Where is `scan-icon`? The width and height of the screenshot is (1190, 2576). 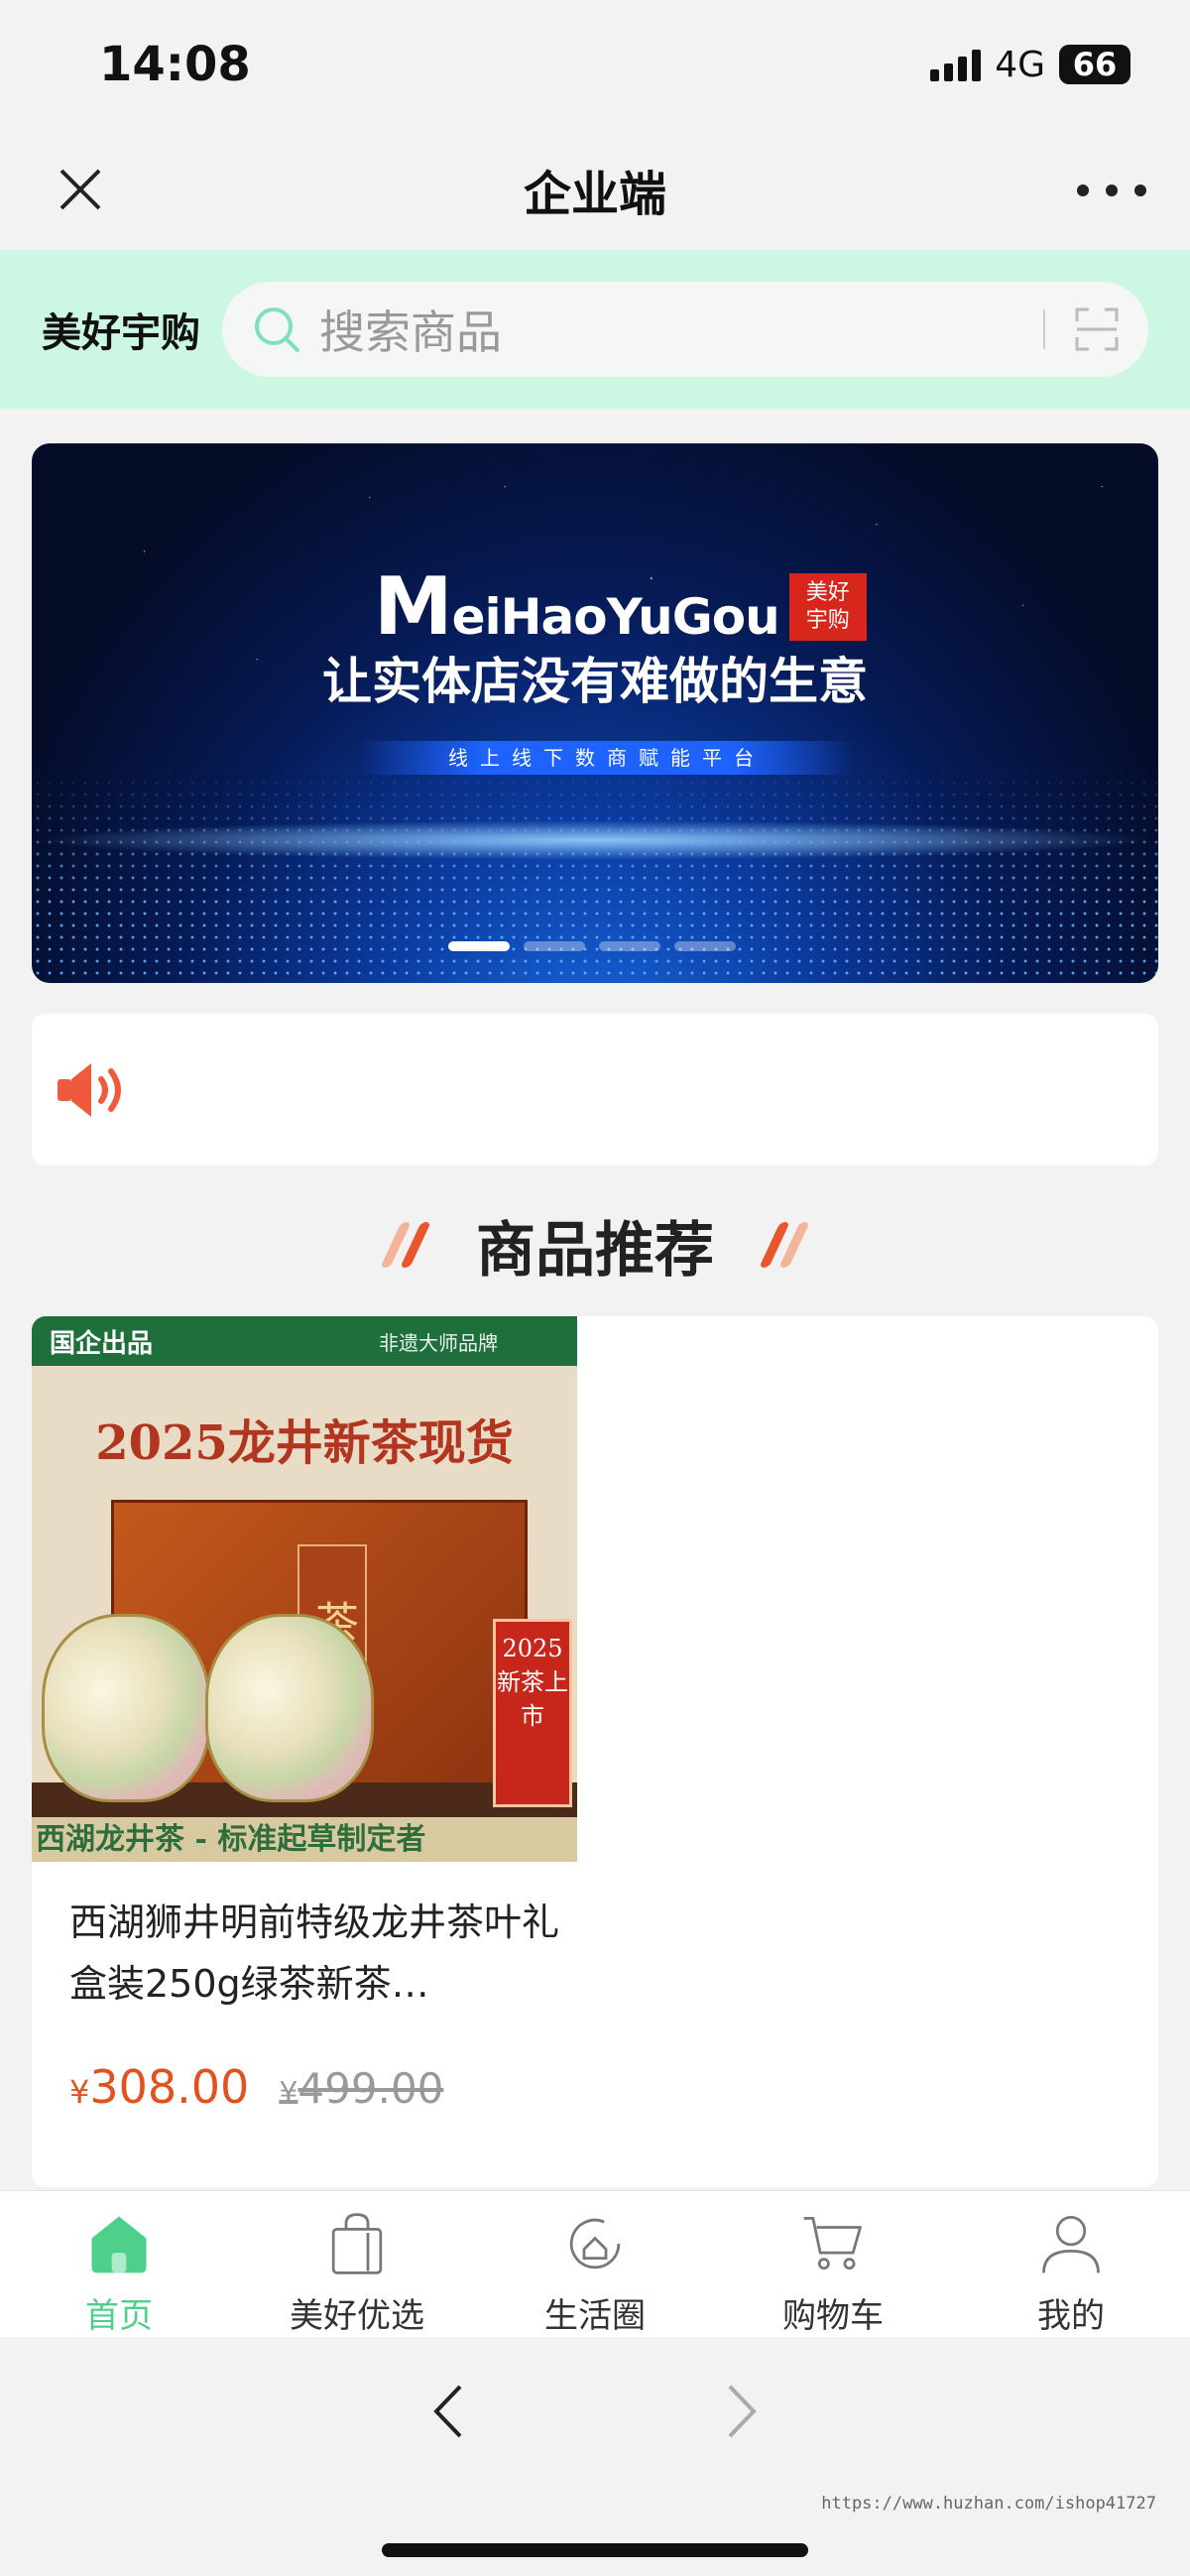
scan-icon is located at coordinates (1097, 329).